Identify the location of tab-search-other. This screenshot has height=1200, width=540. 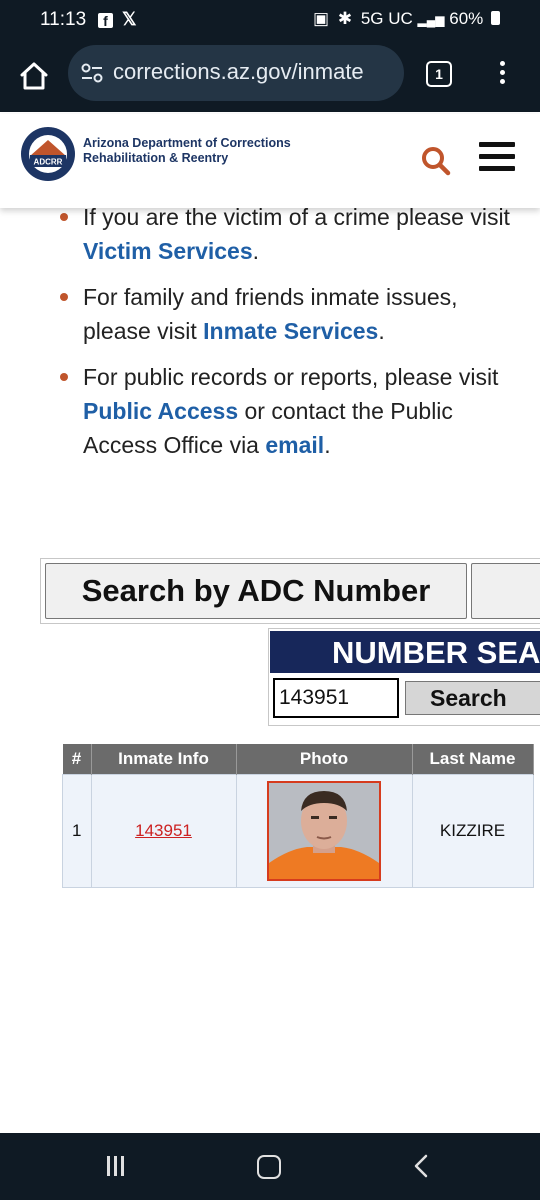
(505, 591).